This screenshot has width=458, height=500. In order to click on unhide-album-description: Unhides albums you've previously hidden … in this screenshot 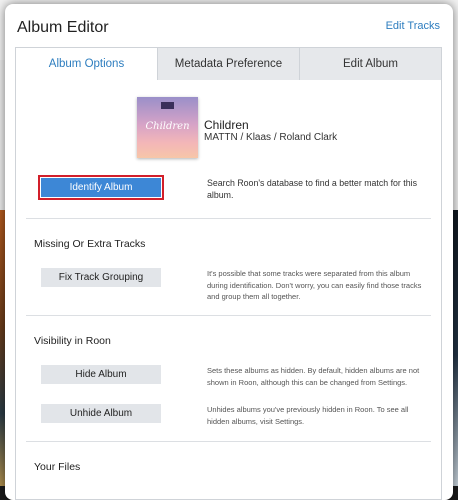, I will do `click(308, 415)`.